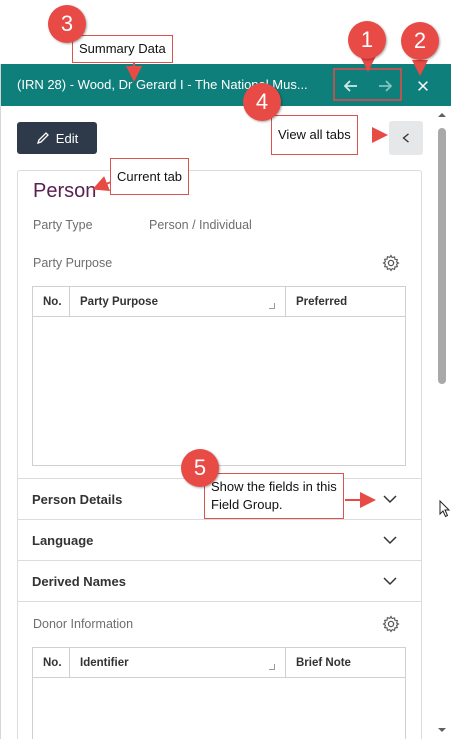  What do you see at coordinates (200, 225) in the screenshot?
I see `party-type-value: Person / Individual` at bounding box center [200, 225].